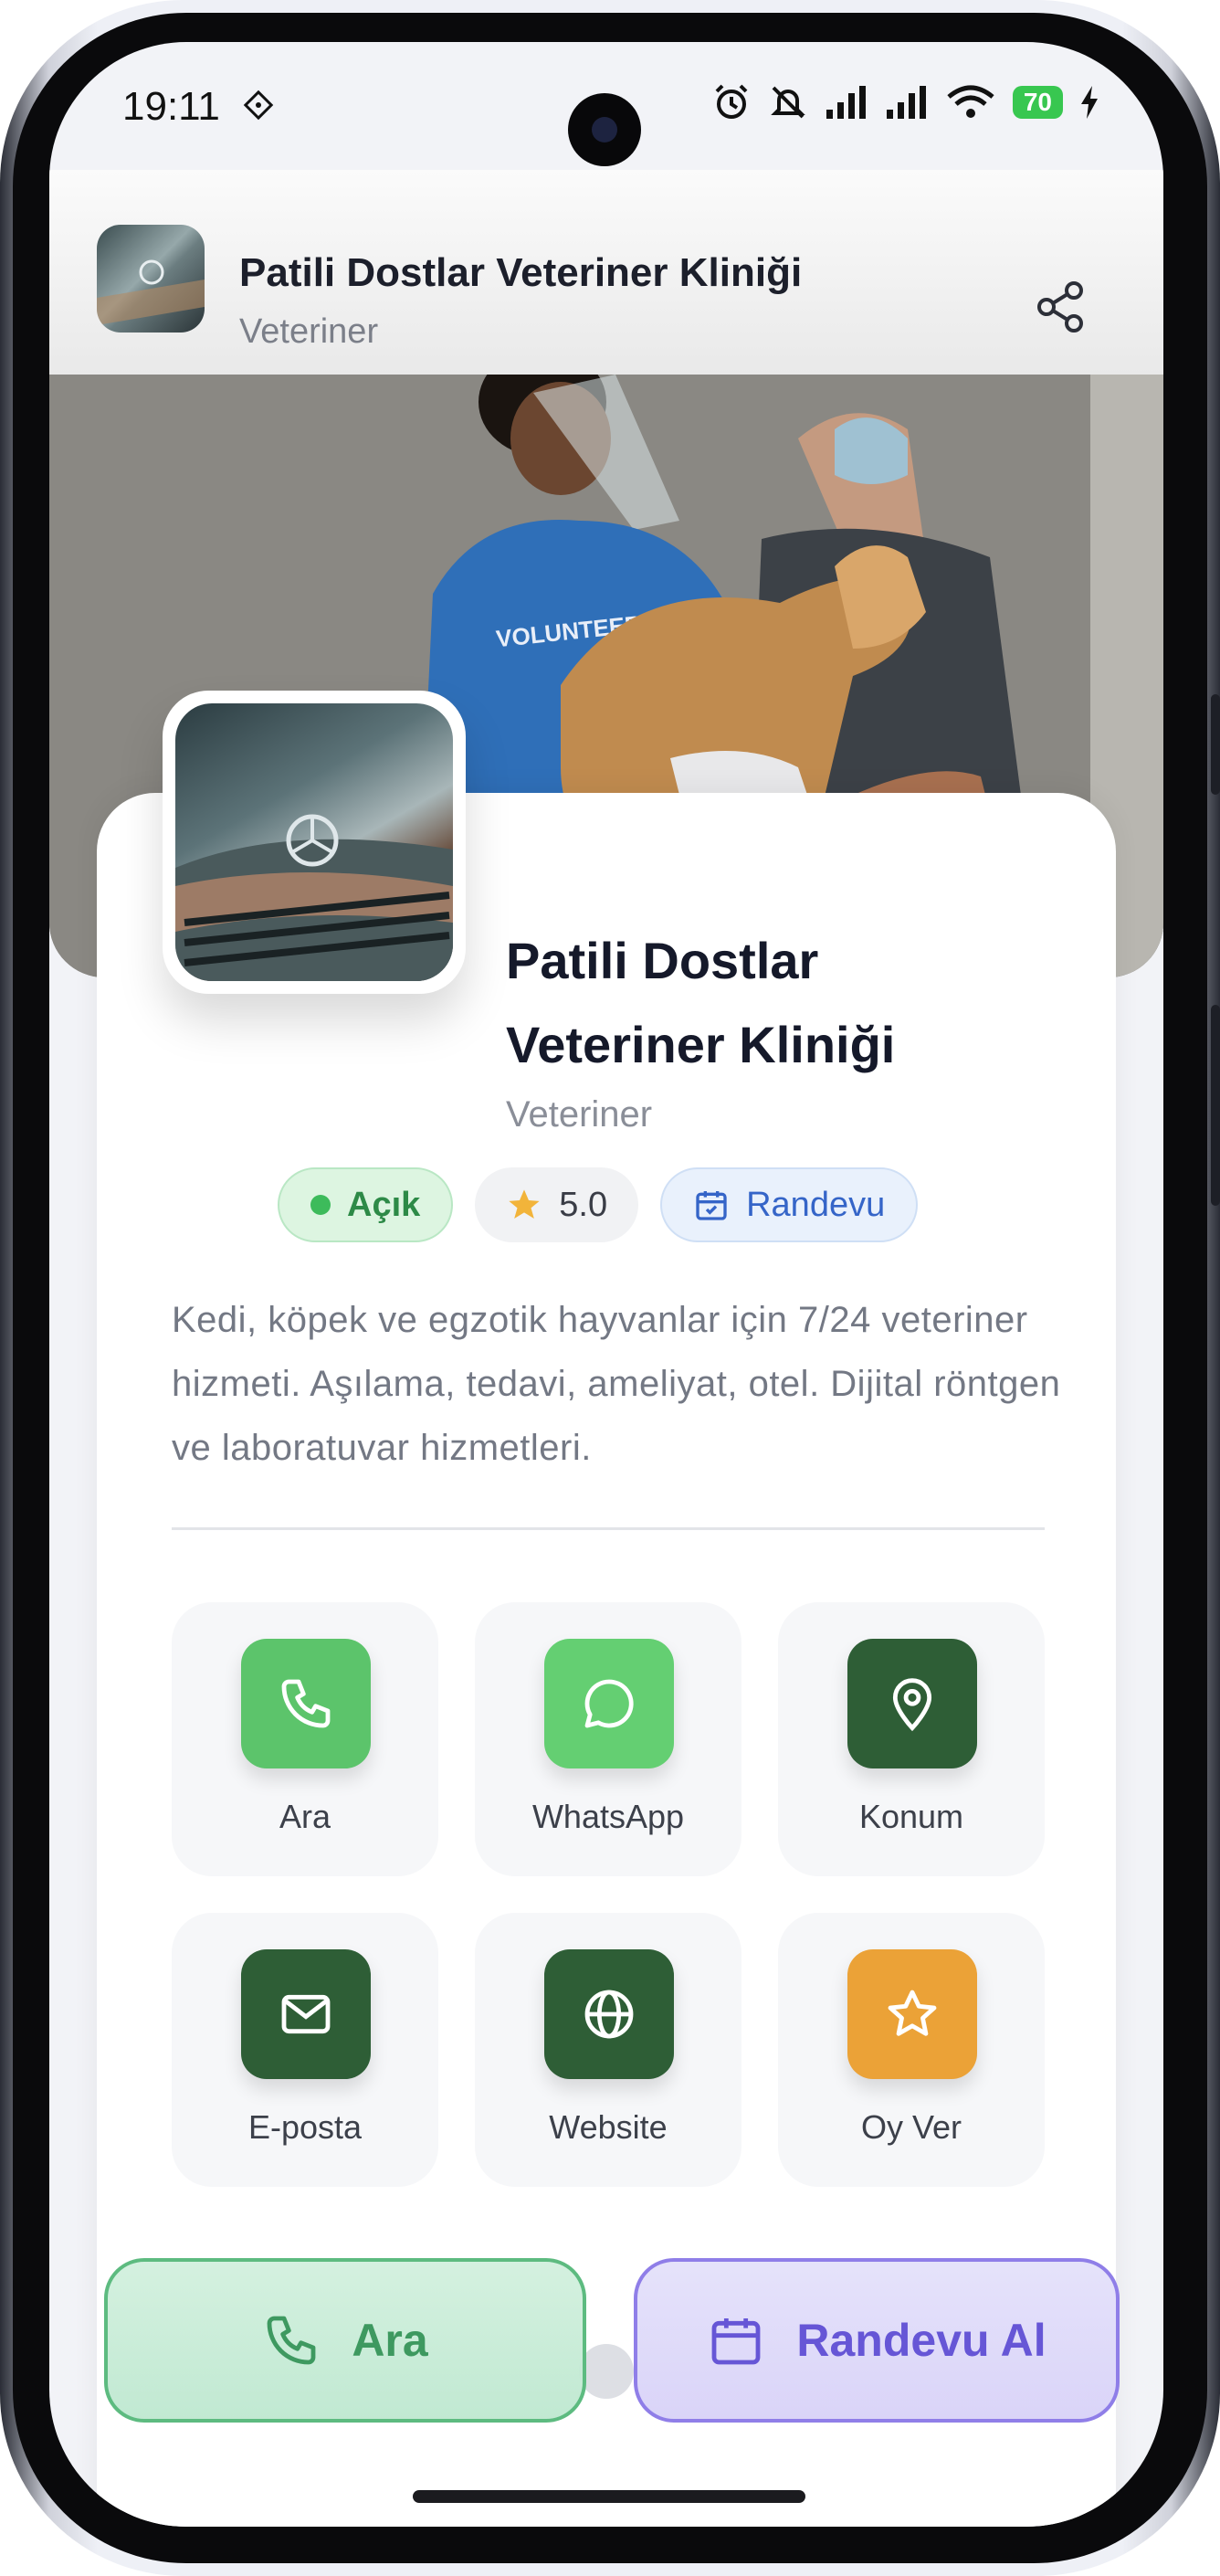 This screenshot has height=2576, width=1220. I want to click on rating-chip: 5.0, so click(557, 1204).